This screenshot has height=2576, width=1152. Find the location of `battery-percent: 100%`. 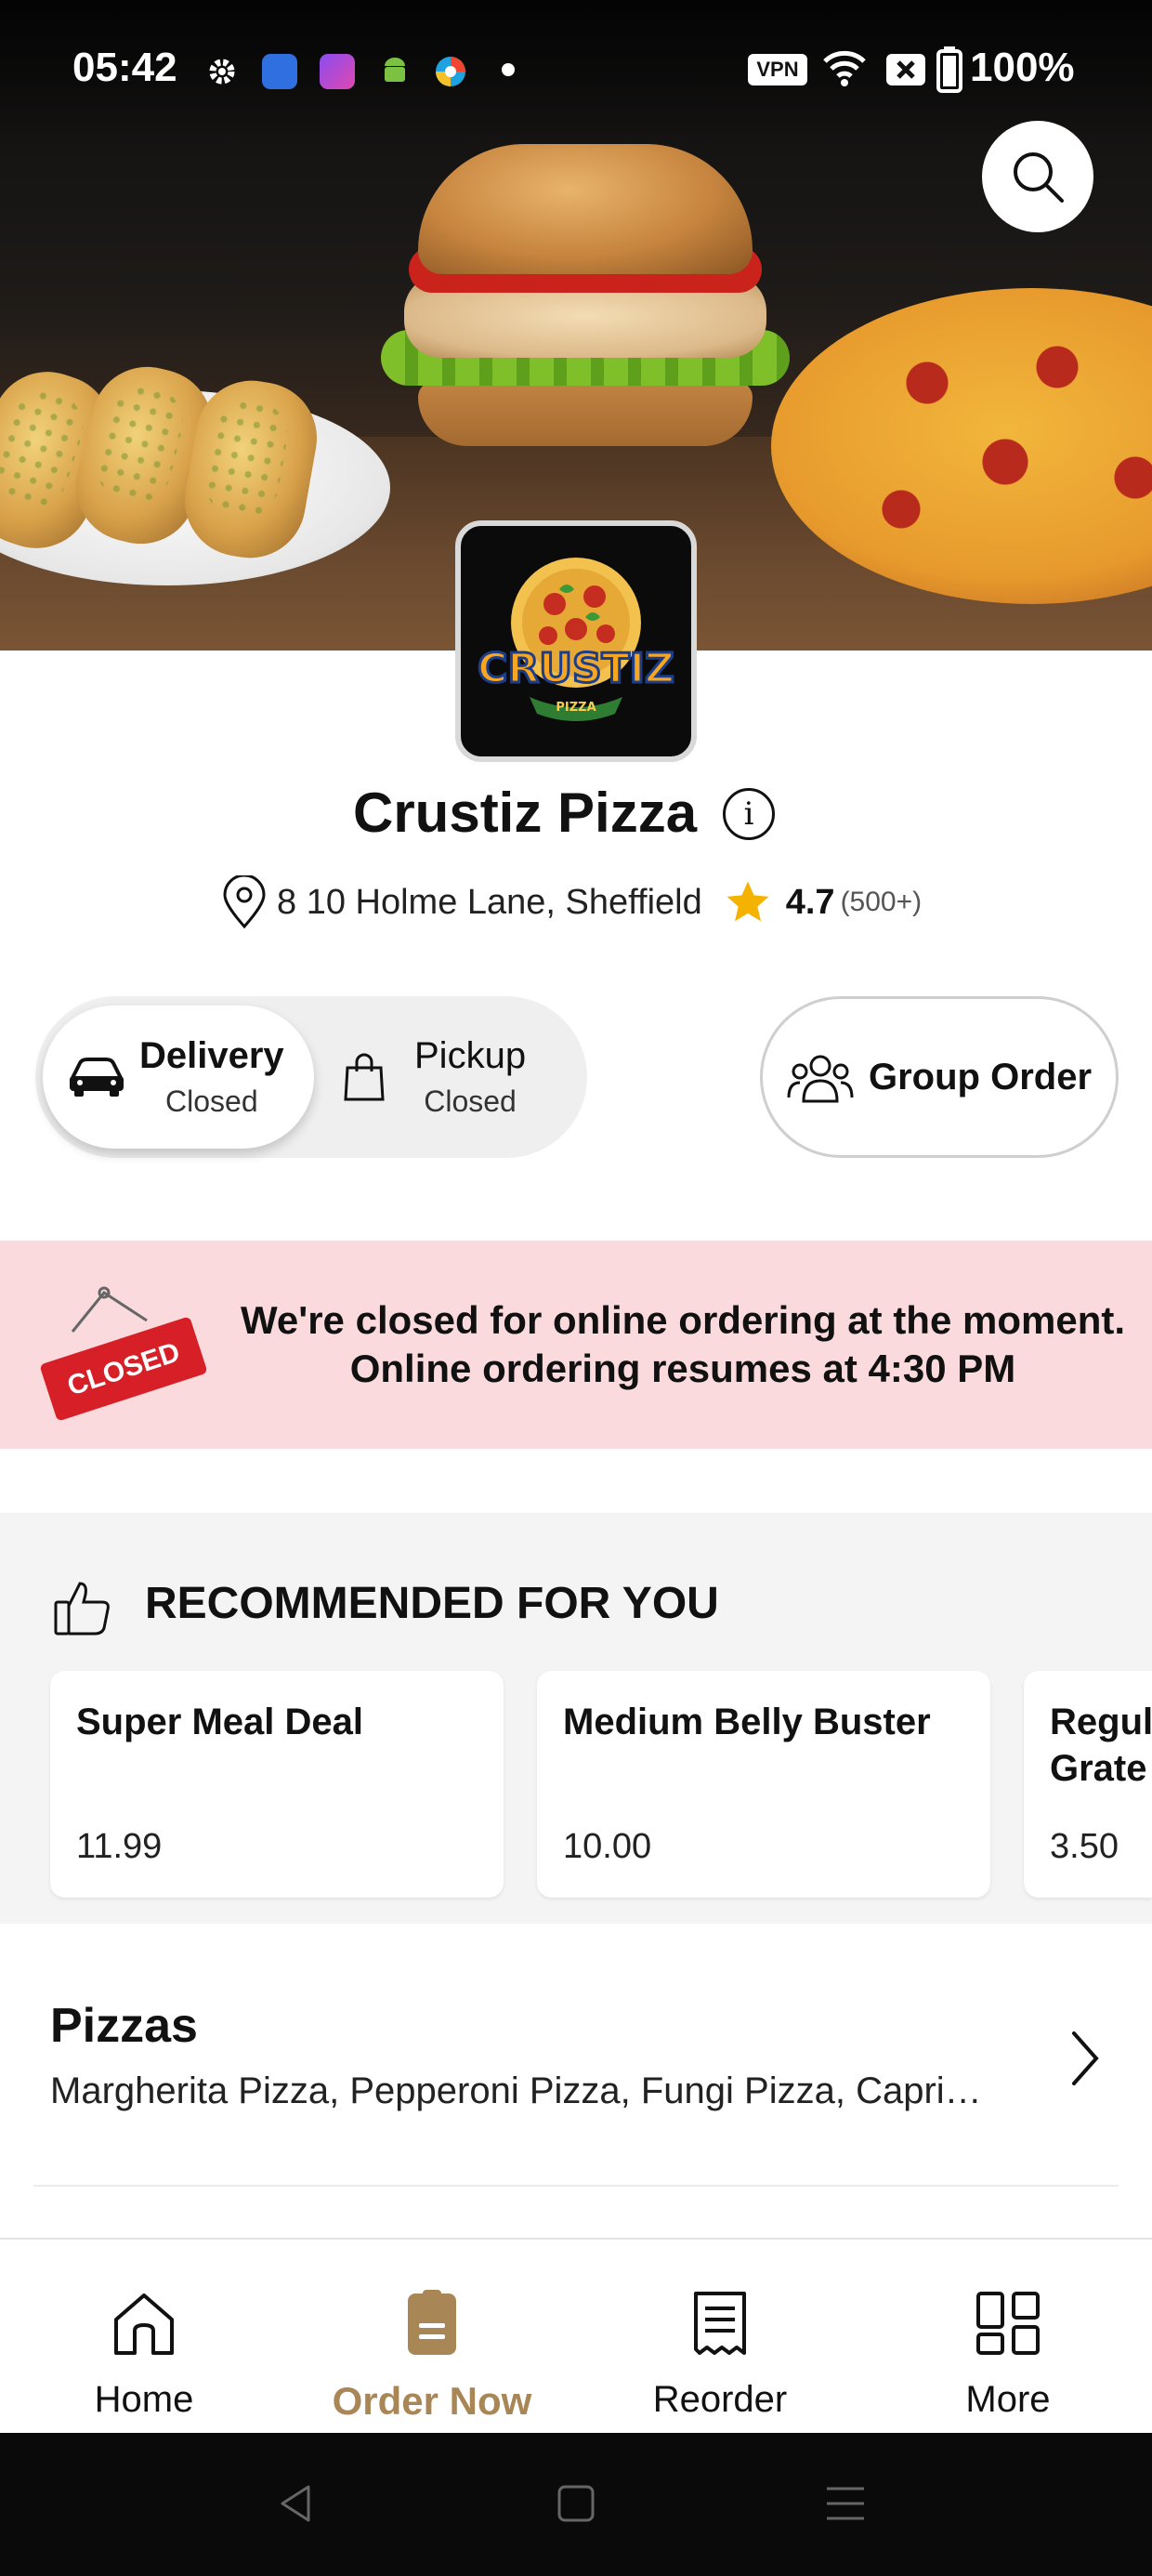

battery-percent: 100% is located at coordinates (1023, 67).